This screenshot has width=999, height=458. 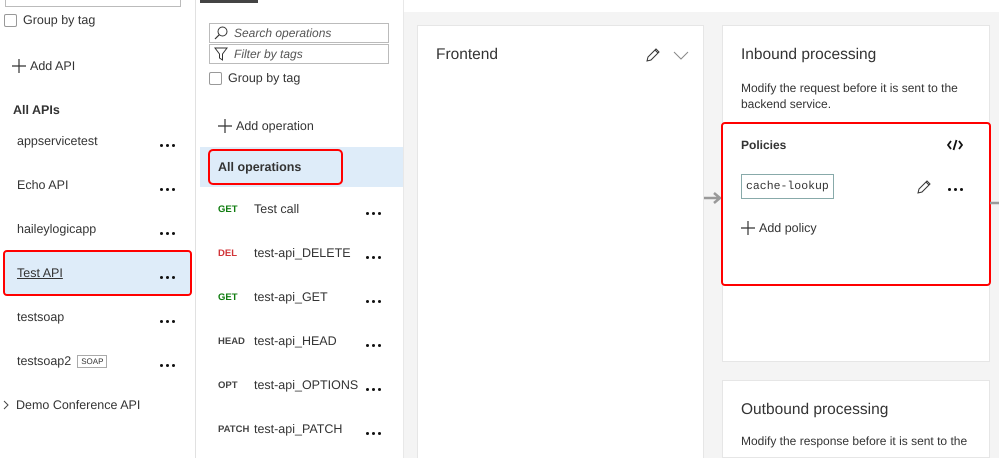 I want to click on api-group: Demo Conference API, so click(x=97, y=405).